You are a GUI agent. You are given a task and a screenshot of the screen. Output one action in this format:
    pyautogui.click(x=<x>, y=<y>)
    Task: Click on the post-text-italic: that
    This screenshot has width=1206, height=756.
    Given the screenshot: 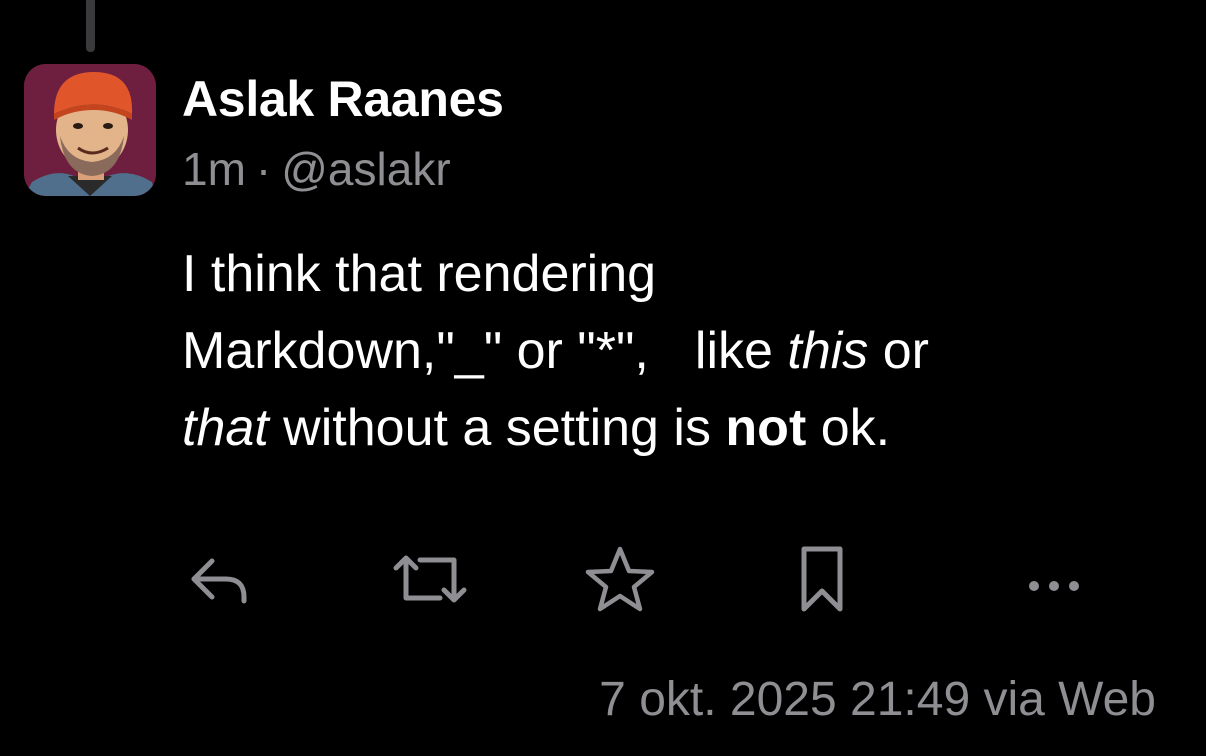 What is the action you would take?
    pyautogui.click(x=225, y=428)
    